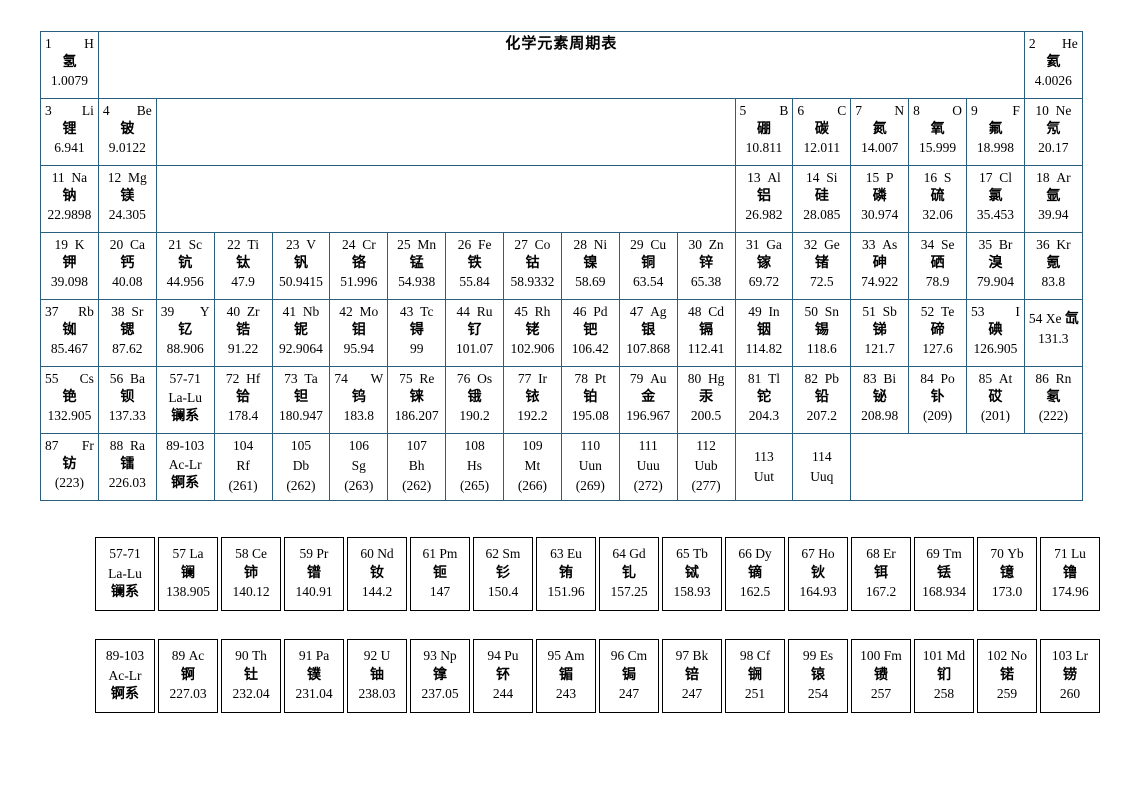 The width and height of the screenshot is (1122, 793). What do you see at coordinates (314, 574) in the screenshot?
I see `element-cell: 59 Pr 镨 140.91` at bounding box center [314, 574].